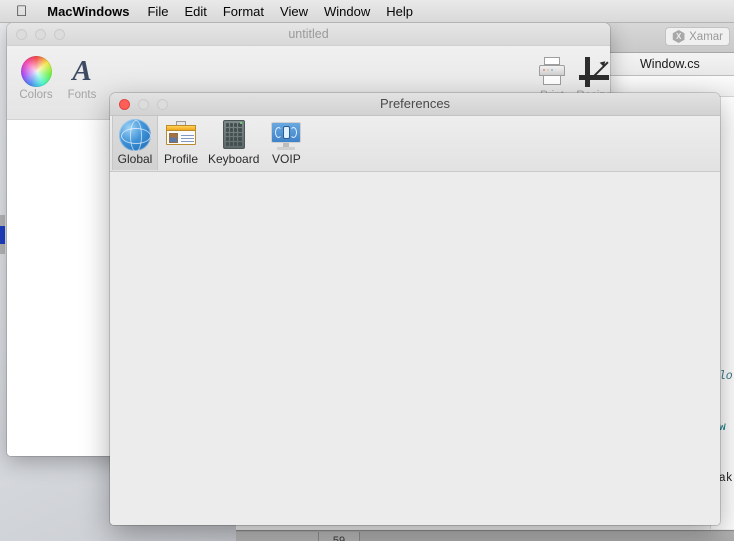 Image resolution: width=734 pixels, height=541 pixels. I want to click on menu-item-file: File, so click(157, 11).